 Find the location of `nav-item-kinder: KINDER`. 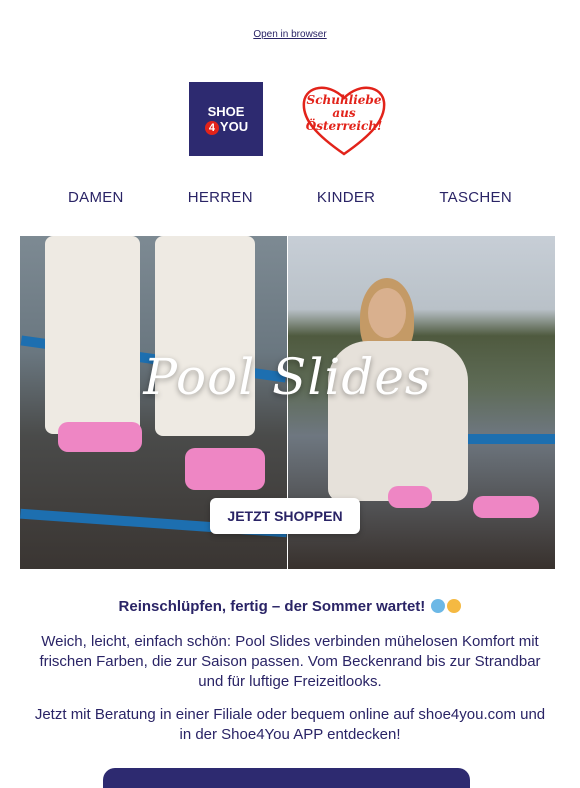

nav-item-kinder: KINDER is located at coordinates (346, 197).